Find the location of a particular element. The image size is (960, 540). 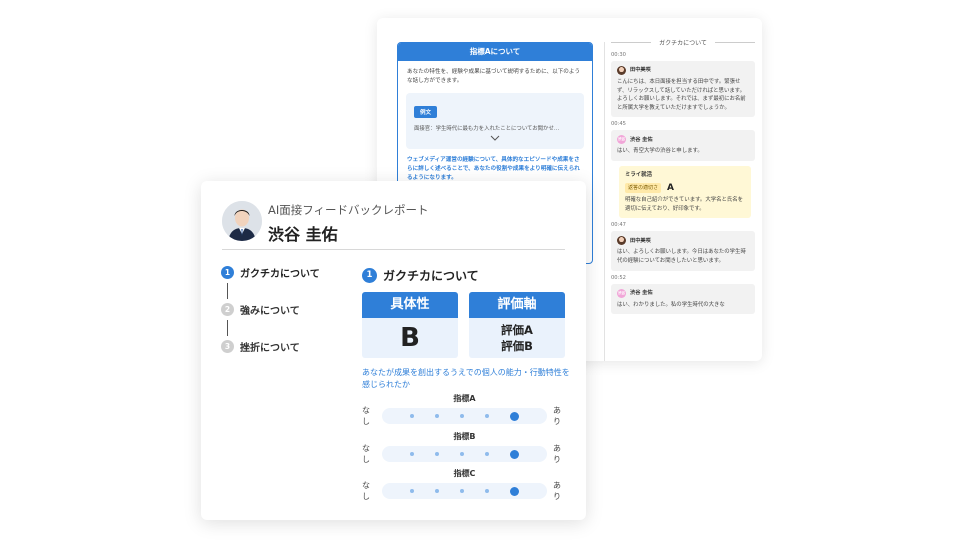

scale-title: 指標B is located at coordinates (464, 436).